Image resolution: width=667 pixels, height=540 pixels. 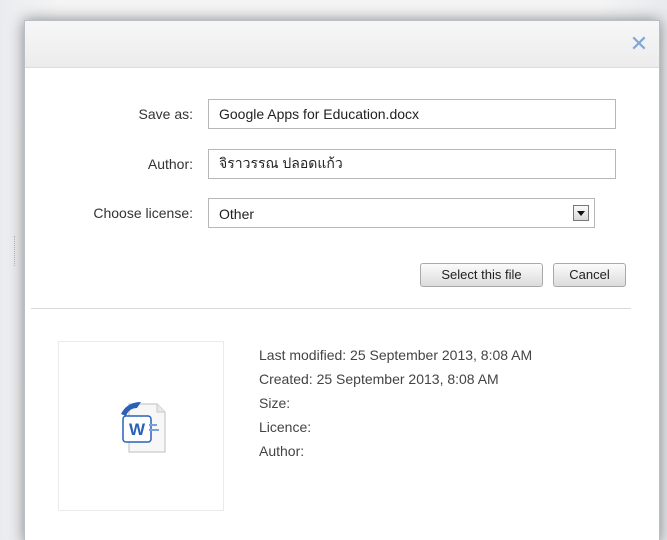 I want to click on size-text: Size:, so click(x=275, y=403).